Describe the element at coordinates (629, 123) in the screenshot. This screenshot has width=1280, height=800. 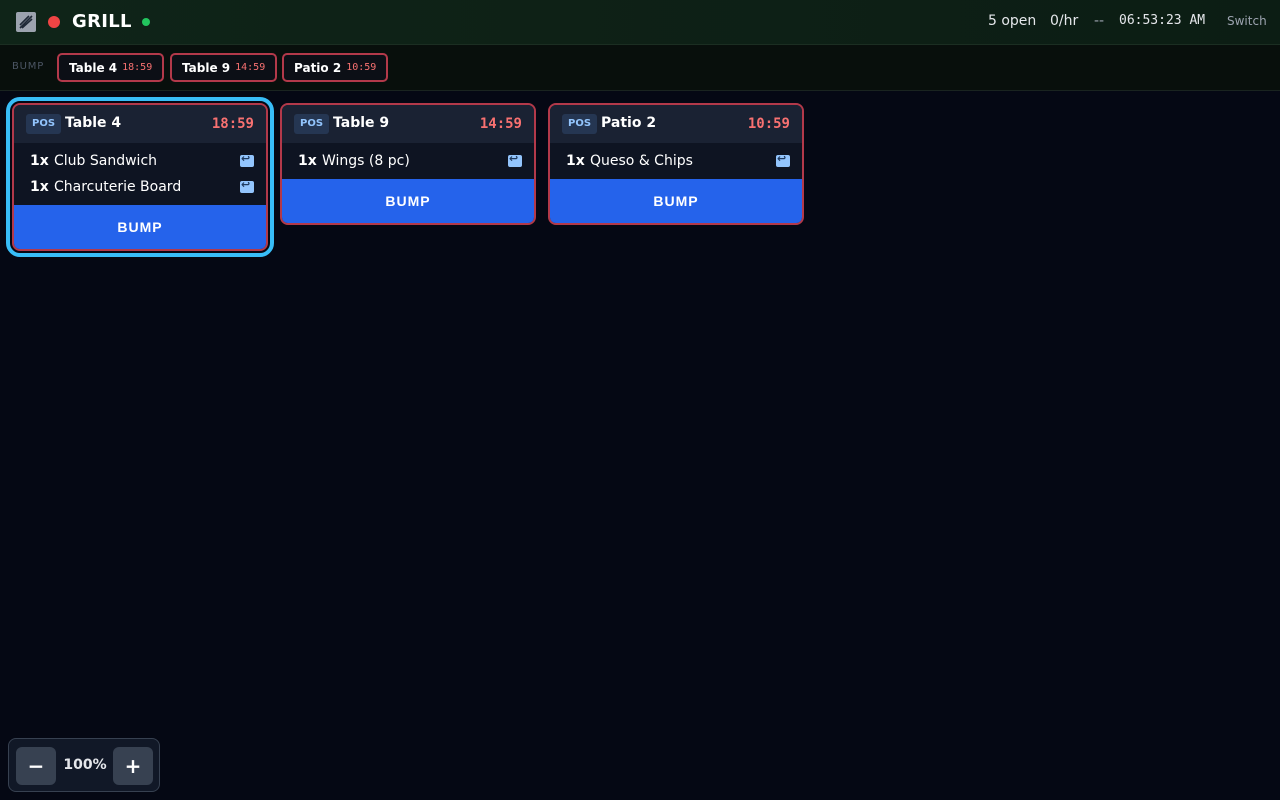
I see `ticket-title: Patio 2` at that location.